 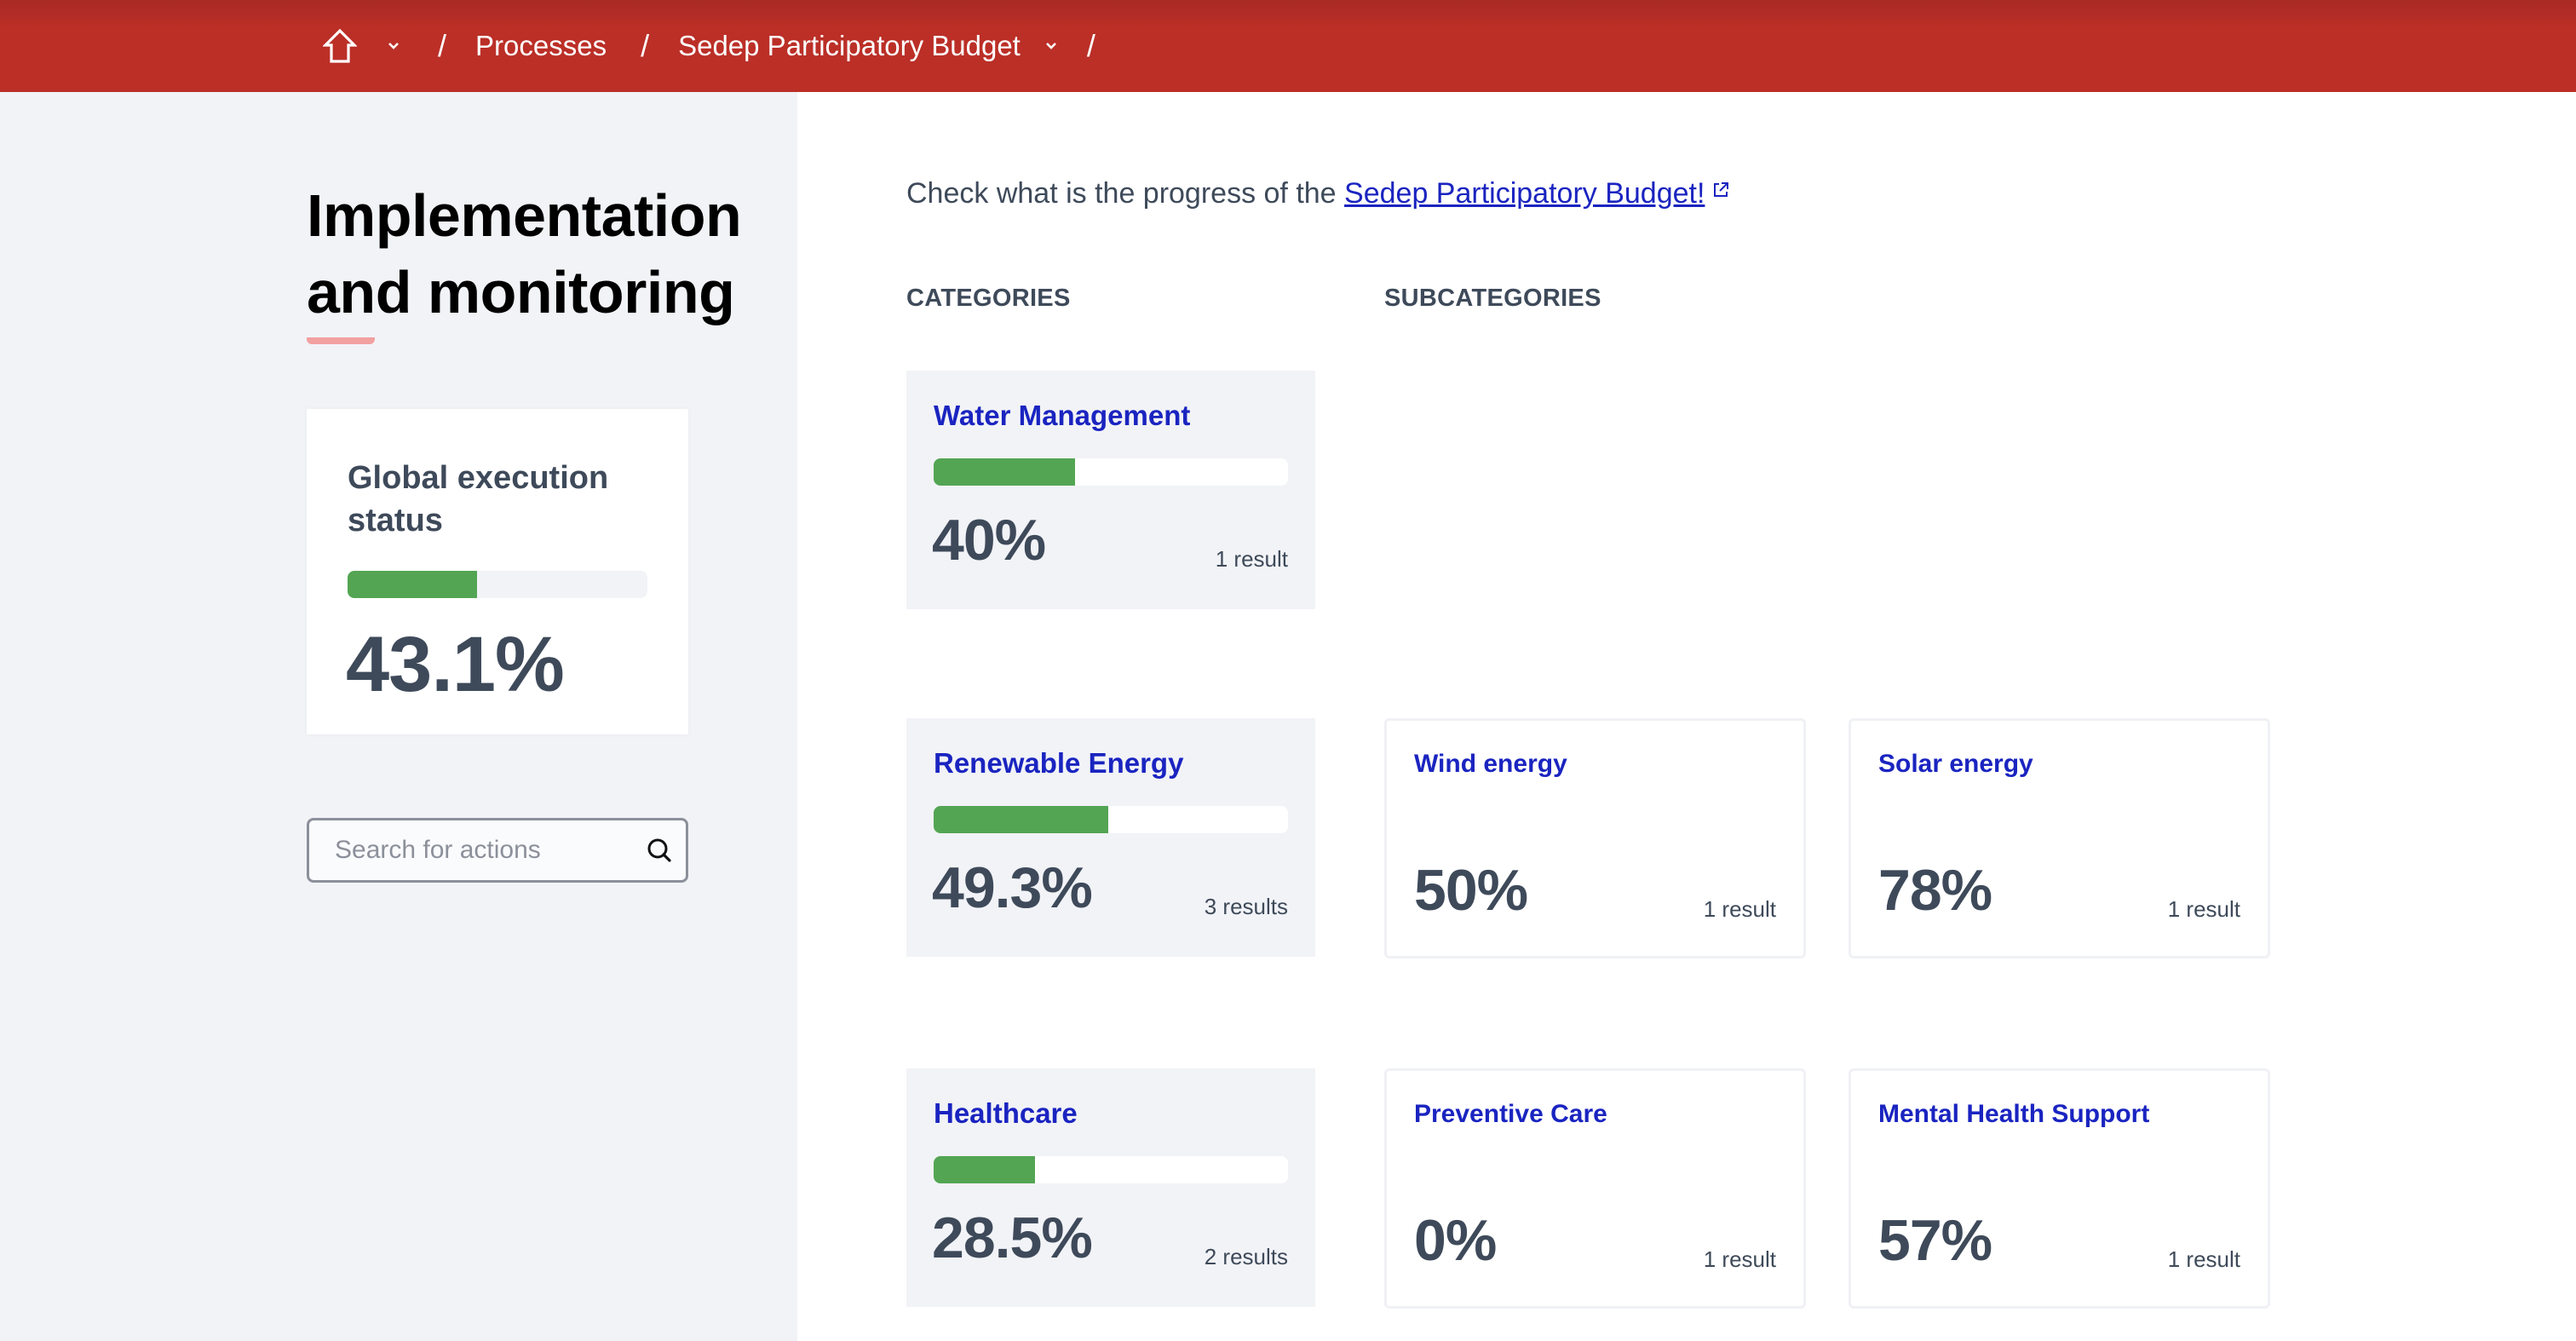 What do you see at coordinates (1006, 1114) in the screenshot?
I see `category-name: Healthcare` at bounding box center [1006, 1114].